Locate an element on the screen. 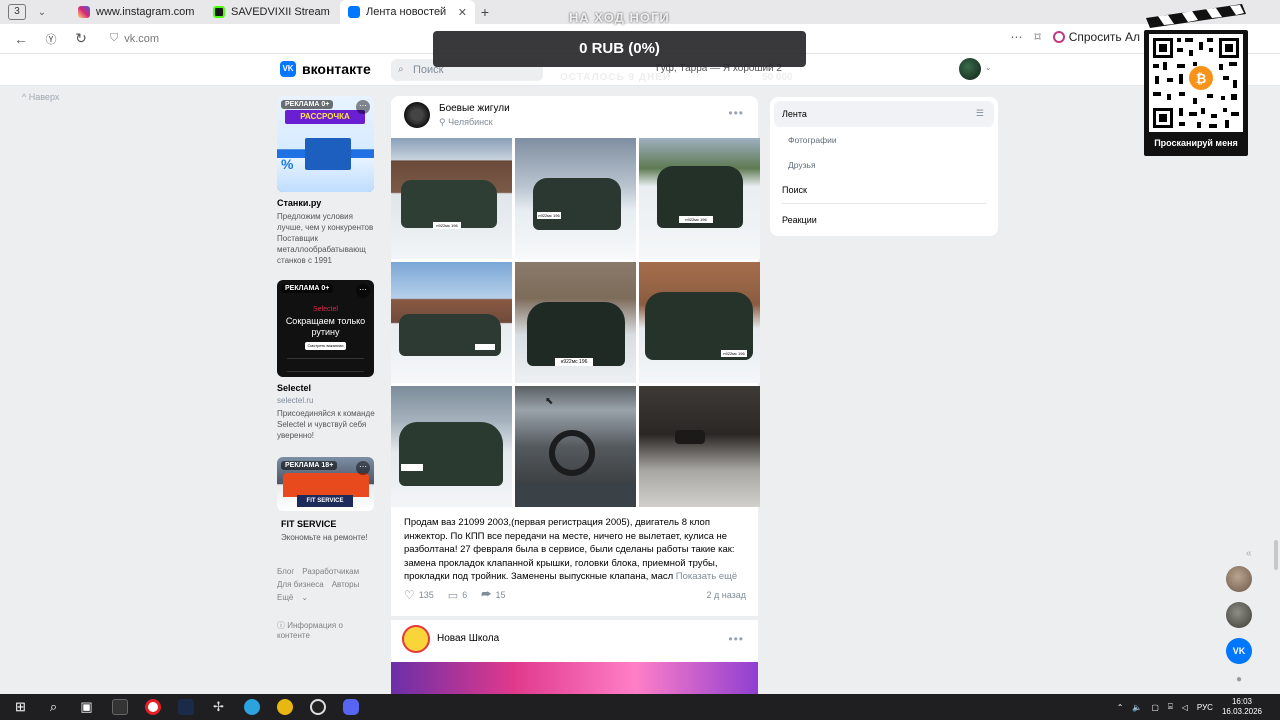 The width and height of the screenshot is (1280, 720). discord-icon is located at coordinates (350, 707).